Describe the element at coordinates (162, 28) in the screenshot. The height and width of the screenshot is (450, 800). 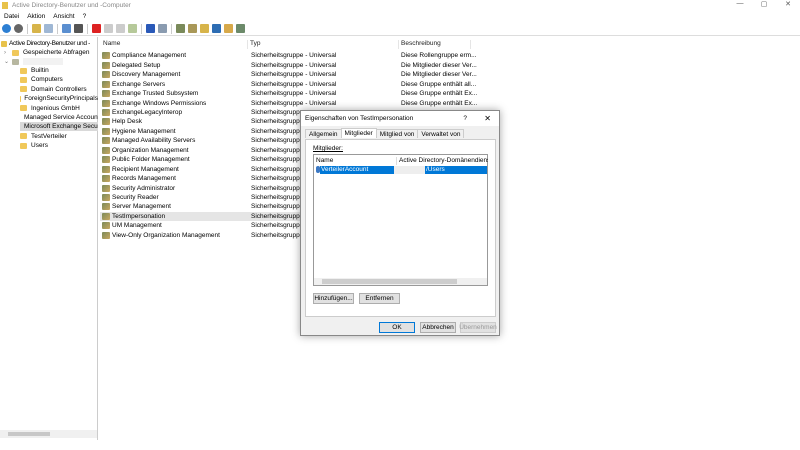
I see `console-icon` at that location.